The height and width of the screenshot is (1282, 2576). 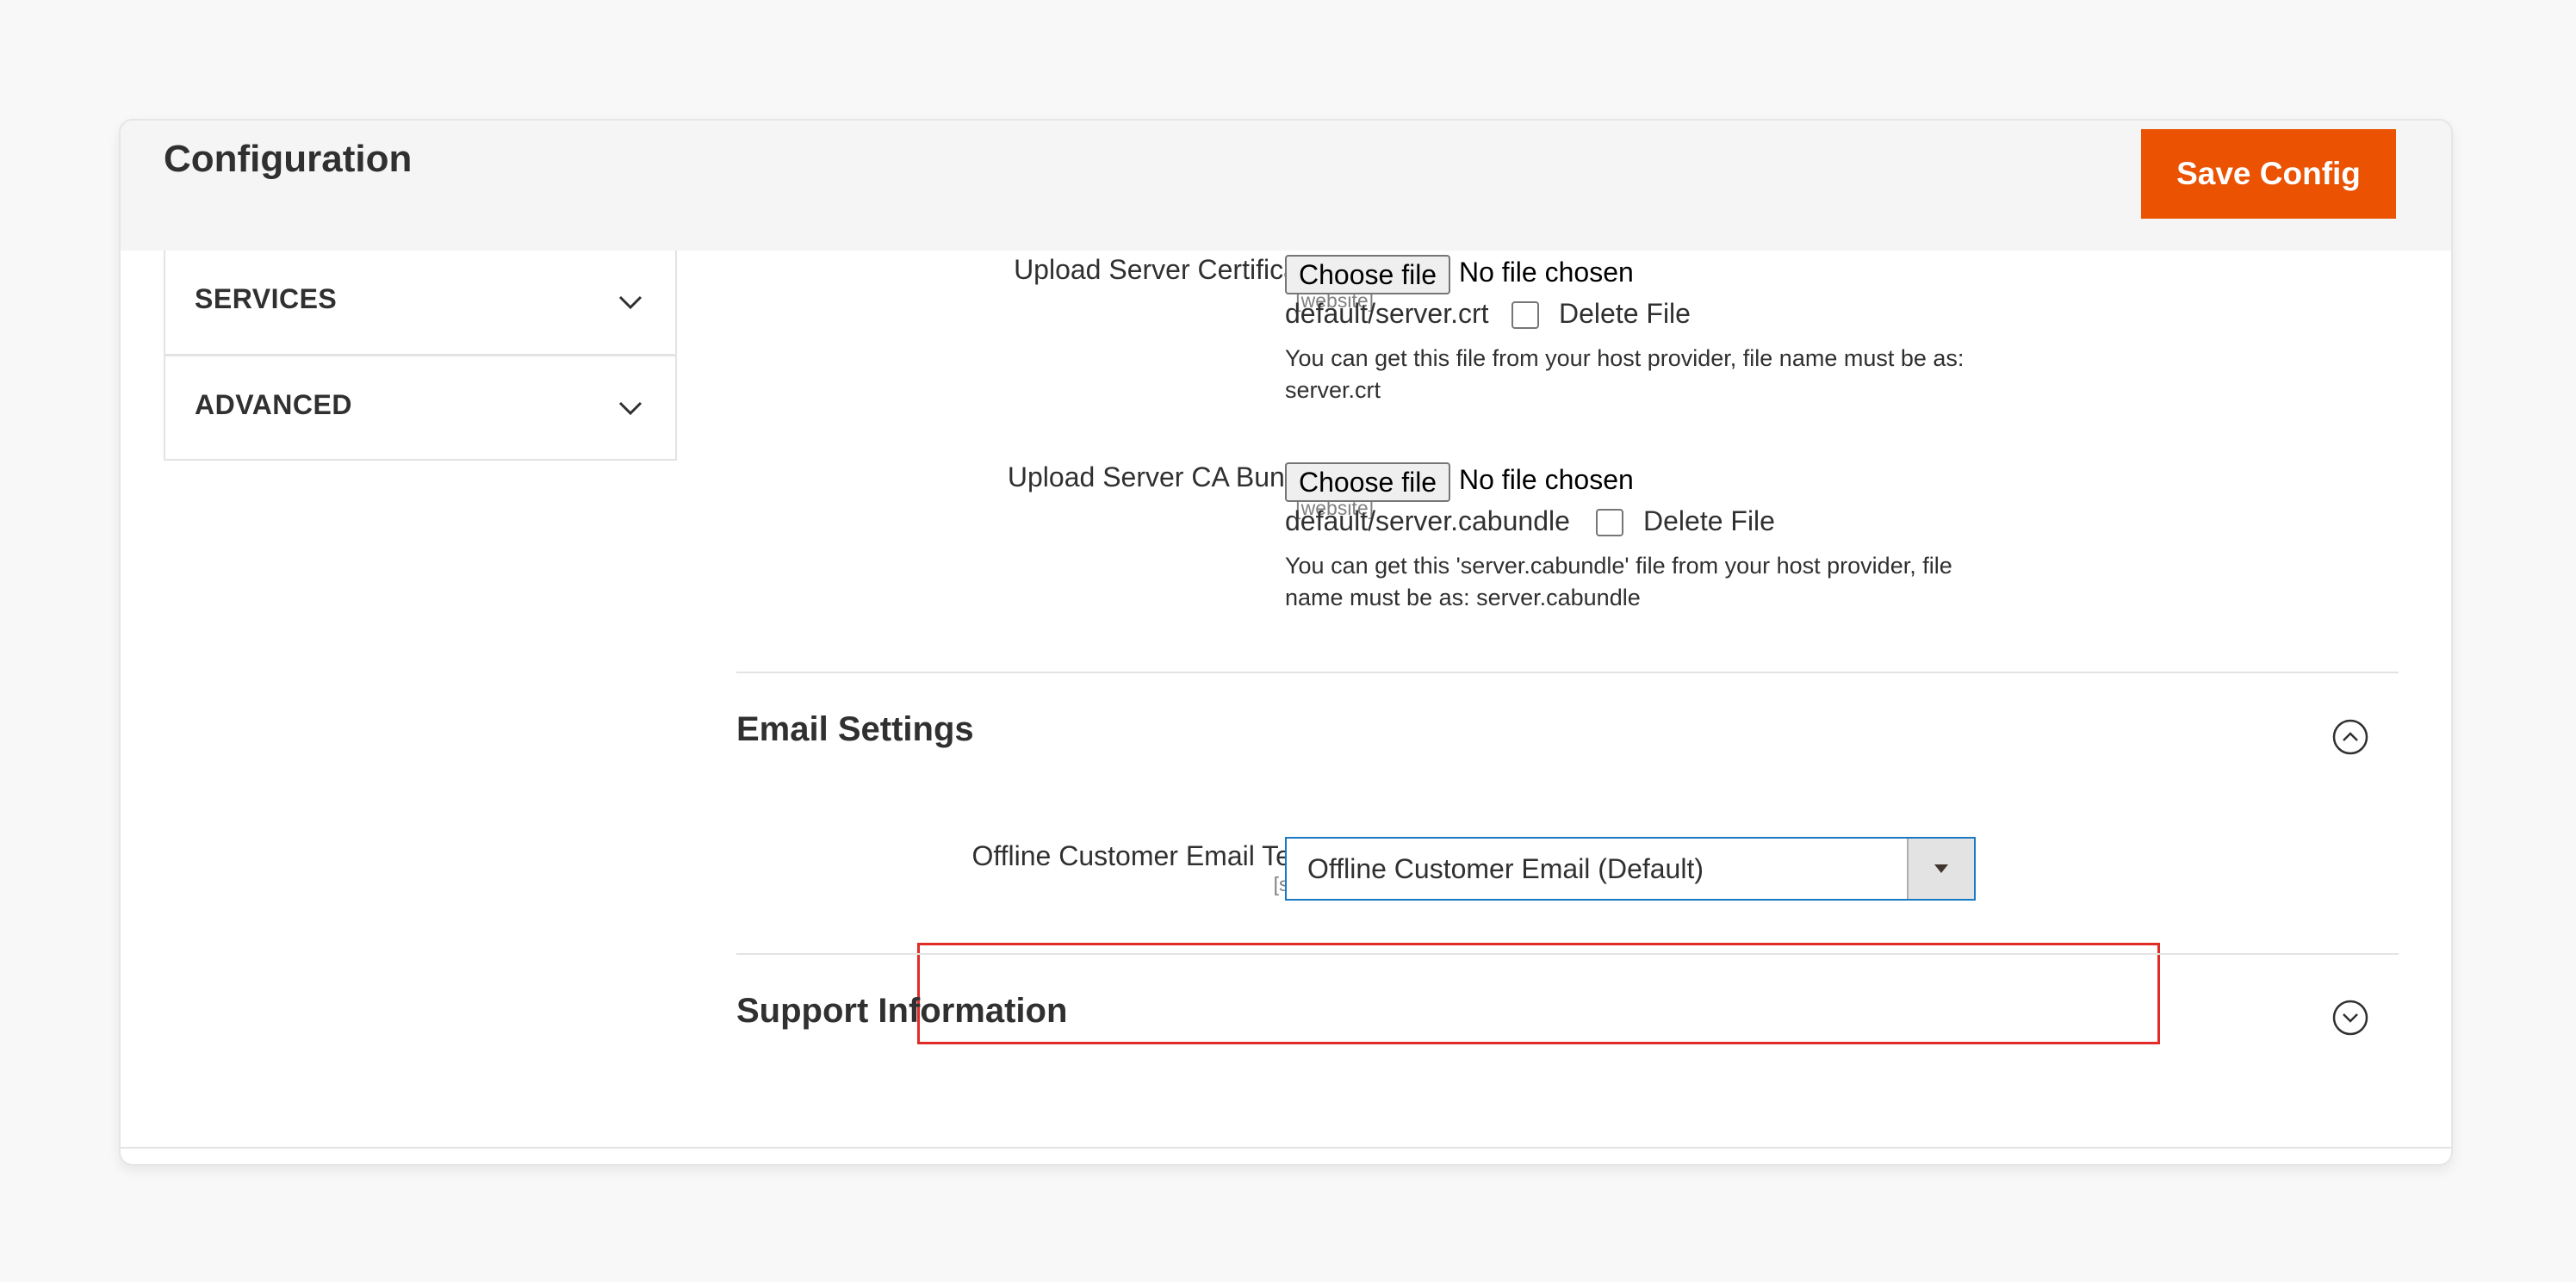 What do you see at coordinates (2350, 737) in the screenshot?
I see `collapse-circle-icon` at bounding box center [2350, 737].